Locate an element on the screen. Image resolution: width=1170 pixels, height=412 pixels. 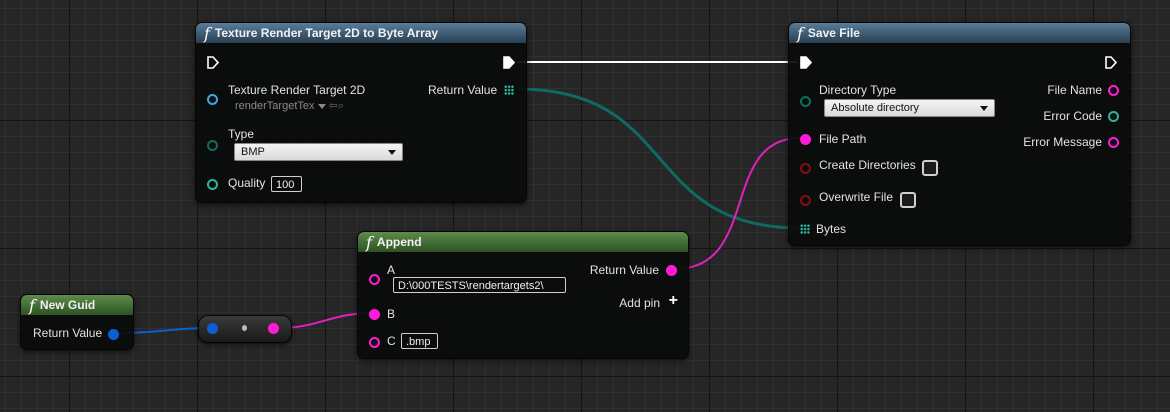
conversion-node is located at coordinates (245, 329).